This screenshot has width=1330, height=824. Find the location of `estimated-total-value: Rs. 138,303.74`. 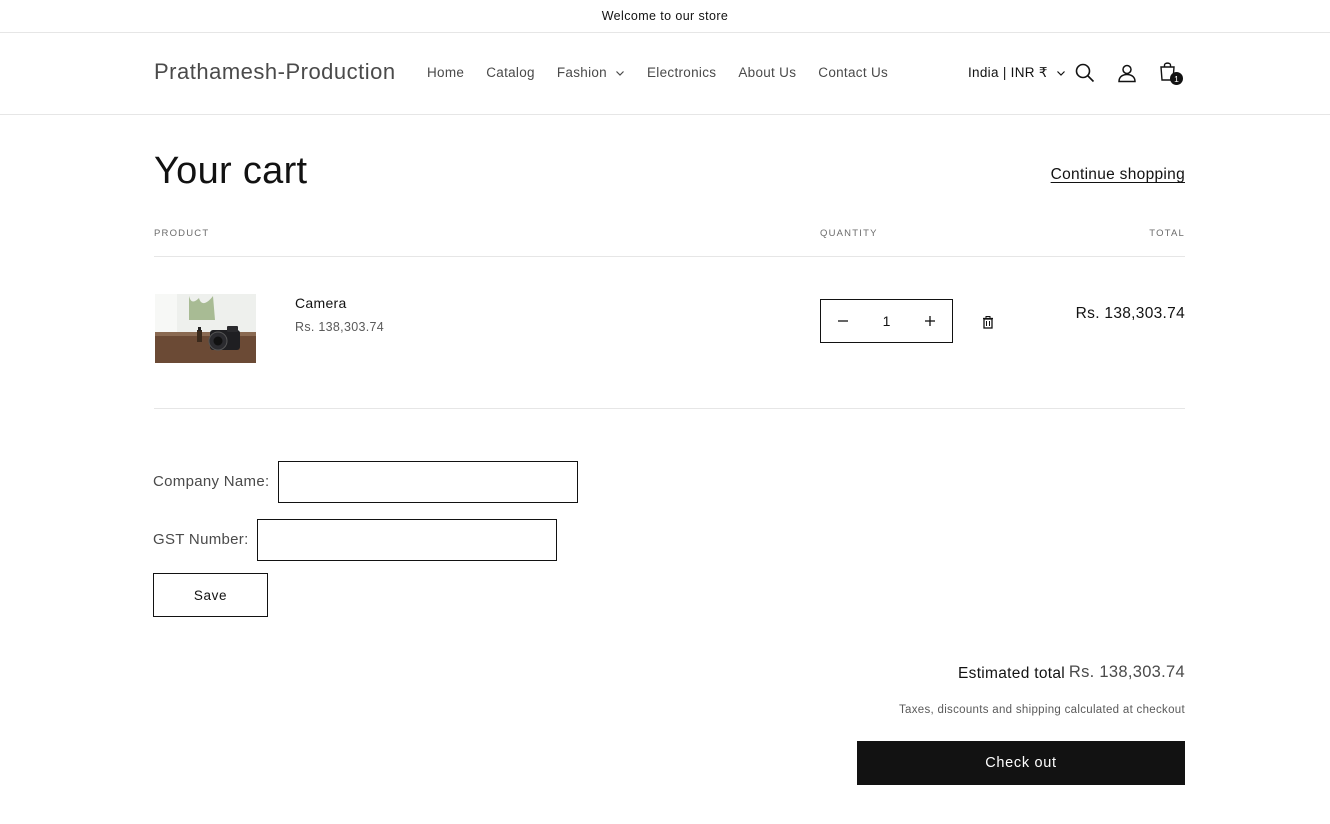

estimated-total-value: Rs. 138,303.74 is located at coordinates (1126, 672).